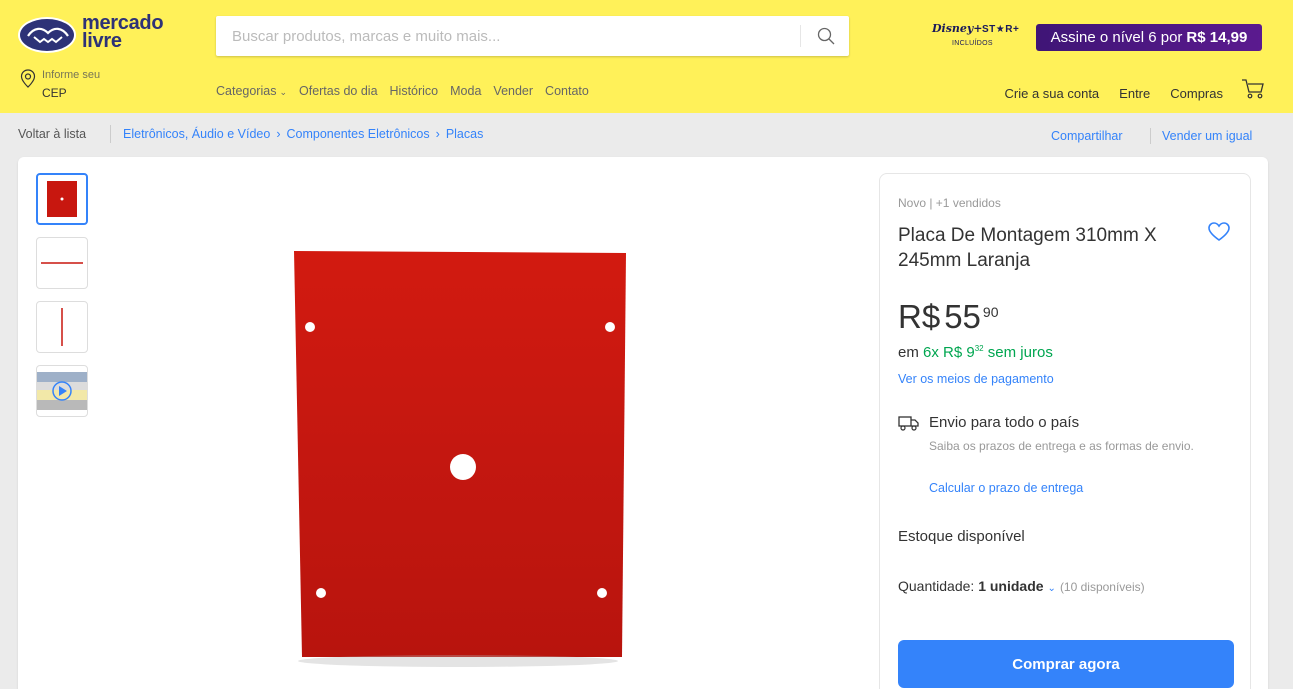  Describe the element at coordinates (54, 93) in the screenshot. I see `location-value: CEP` at that location.